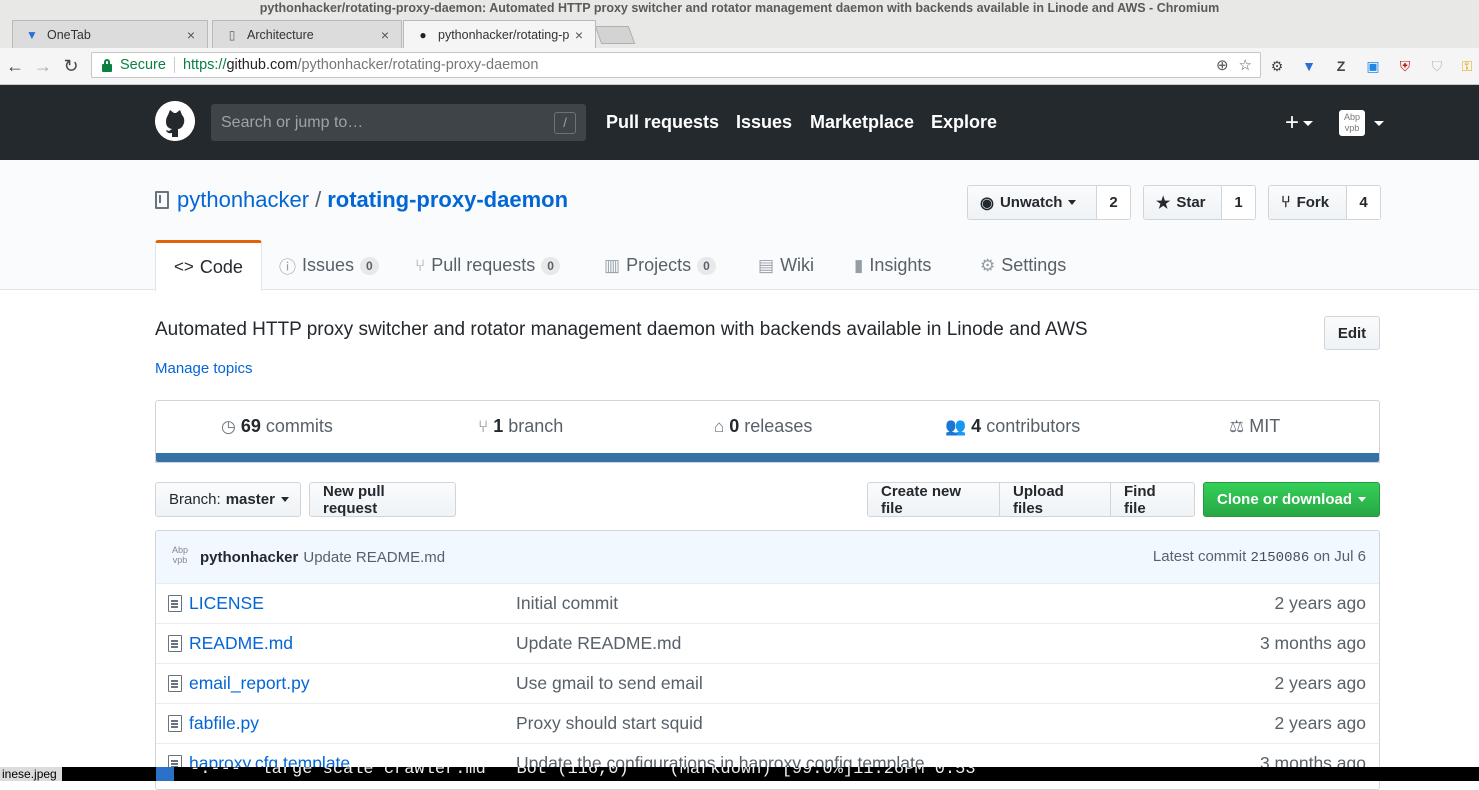  Describe the element at coordinates (483, 426) in the screenshot. I see `branch-icon: ⑂` at that location.